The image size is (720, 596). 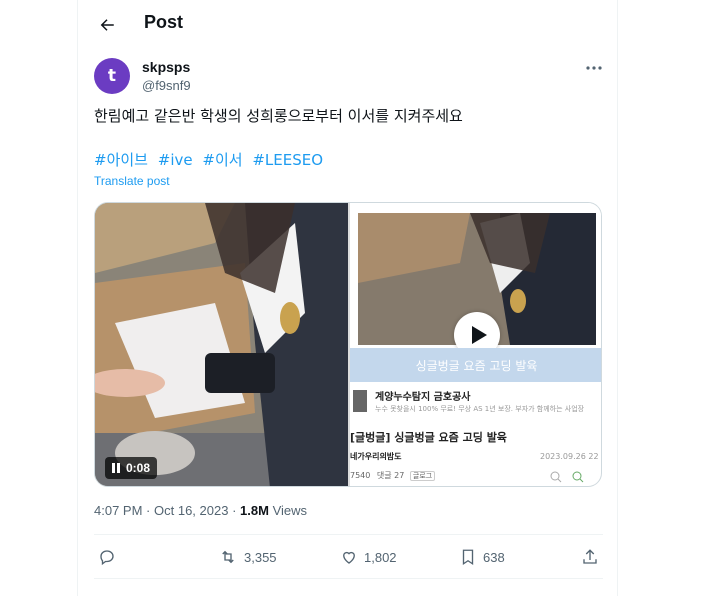 I want to click on tweet-text: 한림예고 같은반 학생의 성희롱으로부터 이서를 지켜주세요, so click(x=278, y=116).